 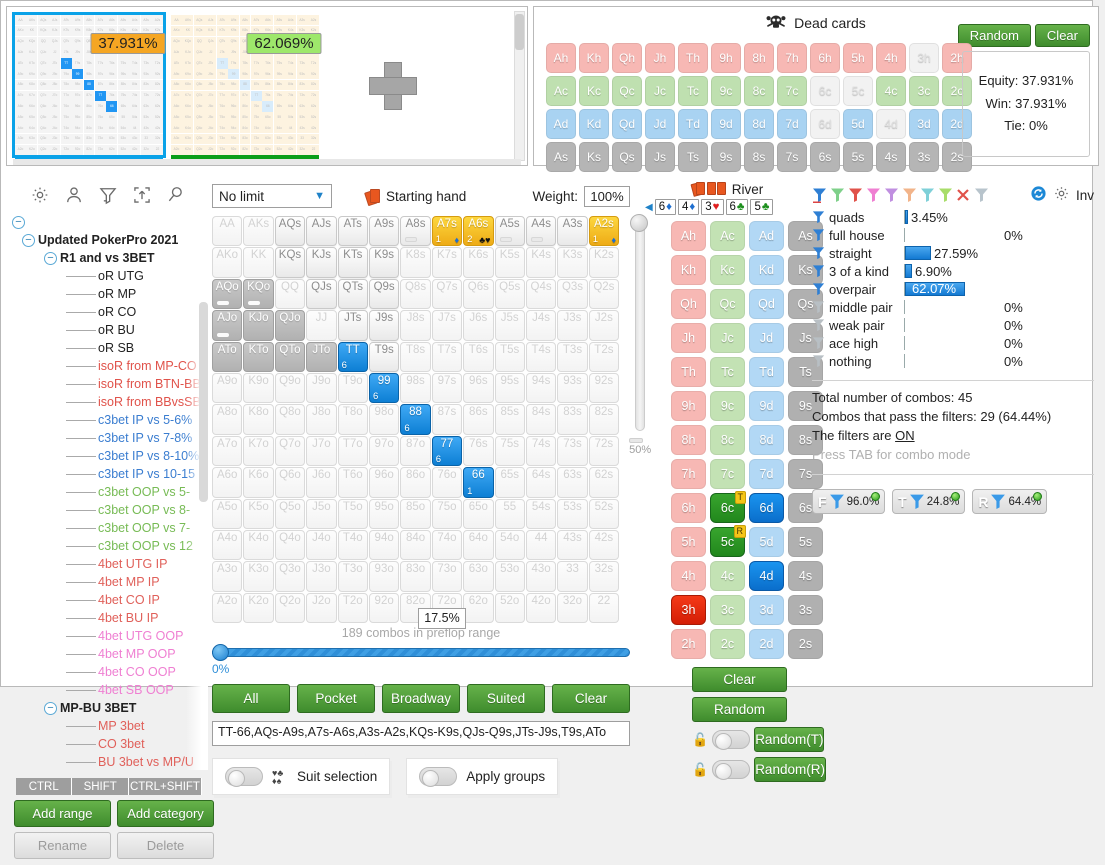 I want to click on matrix-cell-K3o: K3o, so click(x=258, y=576).